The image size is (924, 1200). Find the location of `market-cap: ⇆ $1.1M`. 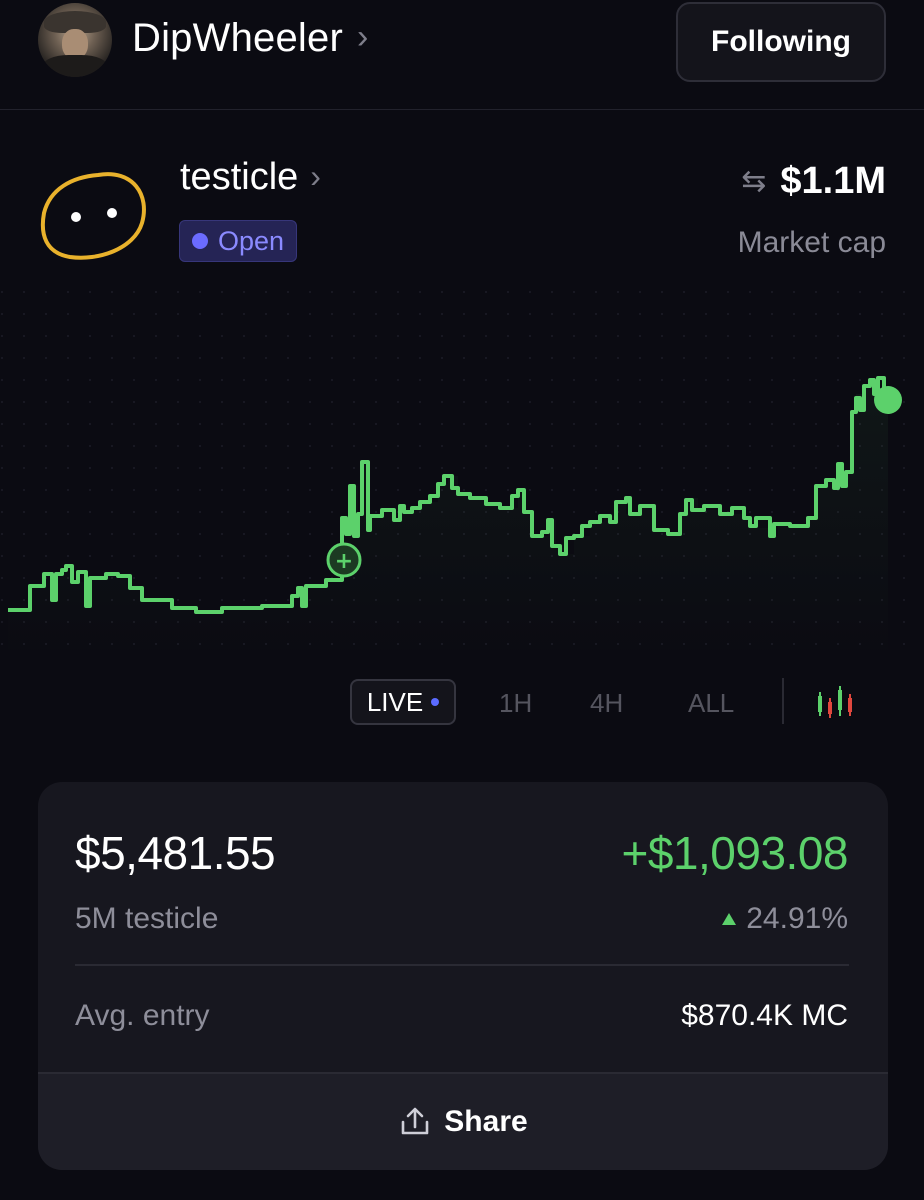

market-cap: ⇆ $1.1M is located at coordinates (813, 181).